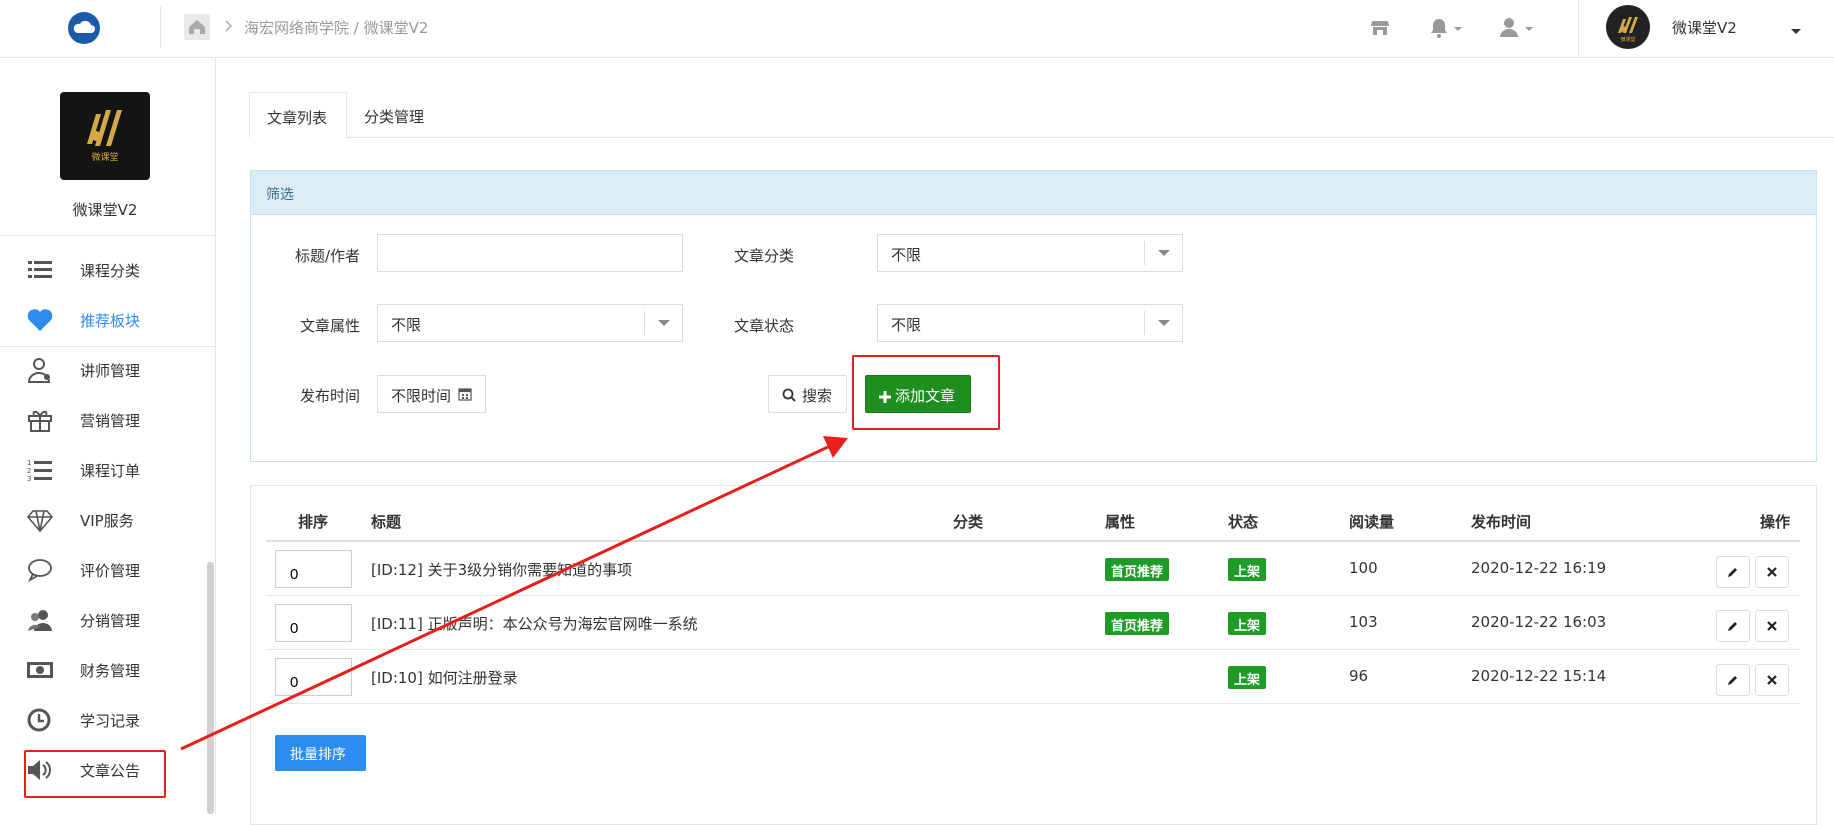  Describe the element at coordinates (280, 195) in the screenshot. I see `filter-title: 筛选` at that location.